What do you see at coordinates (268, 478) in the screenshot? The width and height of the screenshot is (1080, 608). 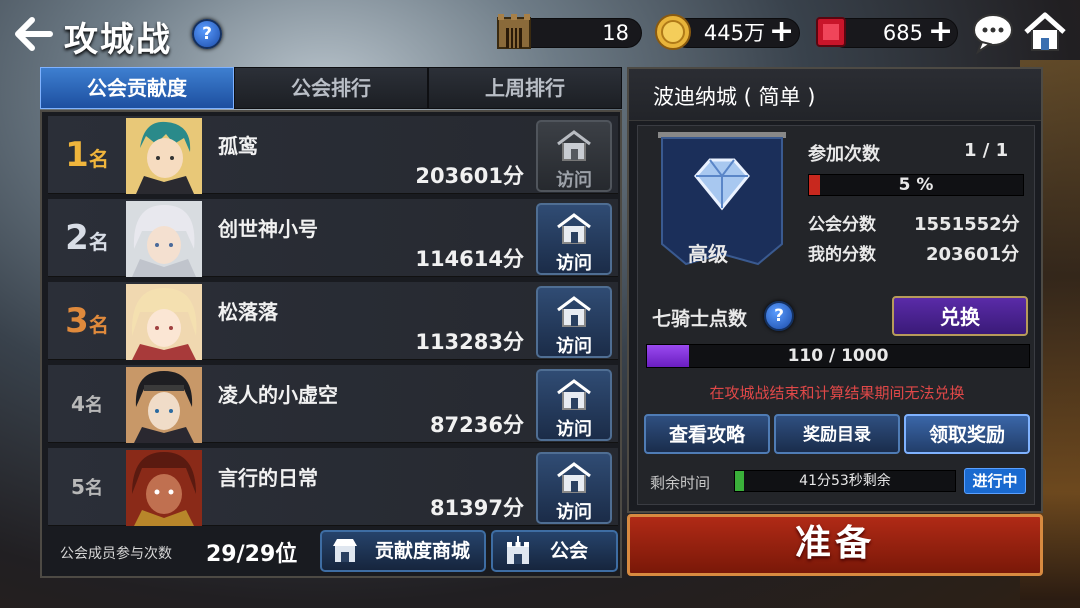 I see `player-name: 言行的日常` at bounding box center [268, 478].